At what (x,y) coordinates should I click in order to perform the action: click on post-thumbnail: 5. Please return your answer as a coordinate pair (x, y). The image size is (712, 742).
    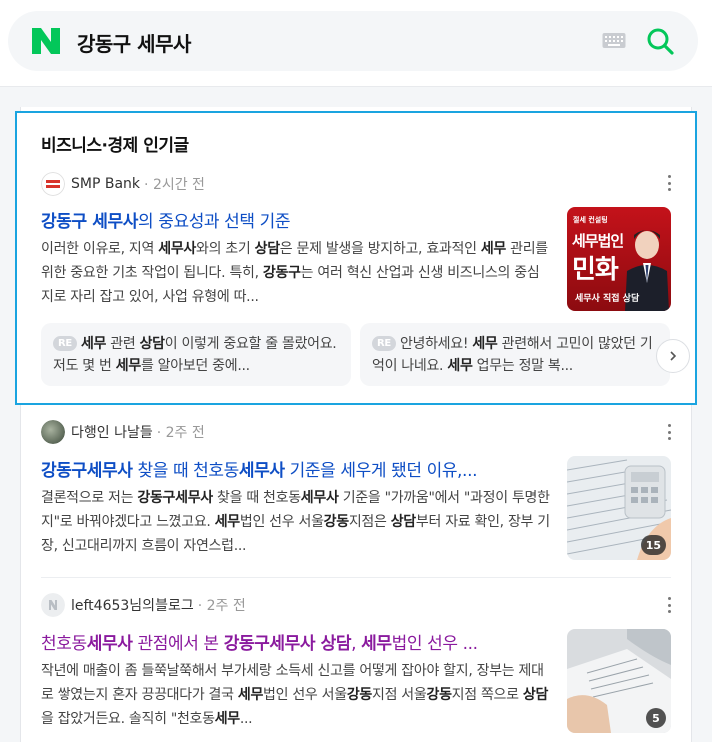
    Looking at the image, I should click on (619, 681).